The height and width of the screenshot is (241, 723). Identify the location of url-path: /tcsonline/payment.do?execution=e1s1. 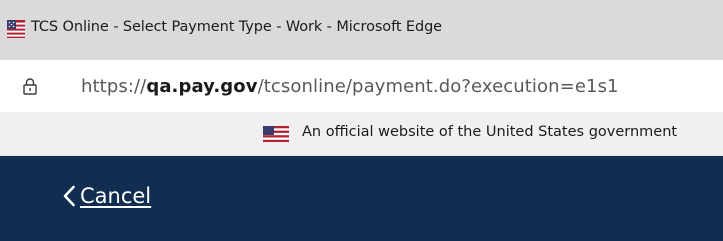
(438, 86).